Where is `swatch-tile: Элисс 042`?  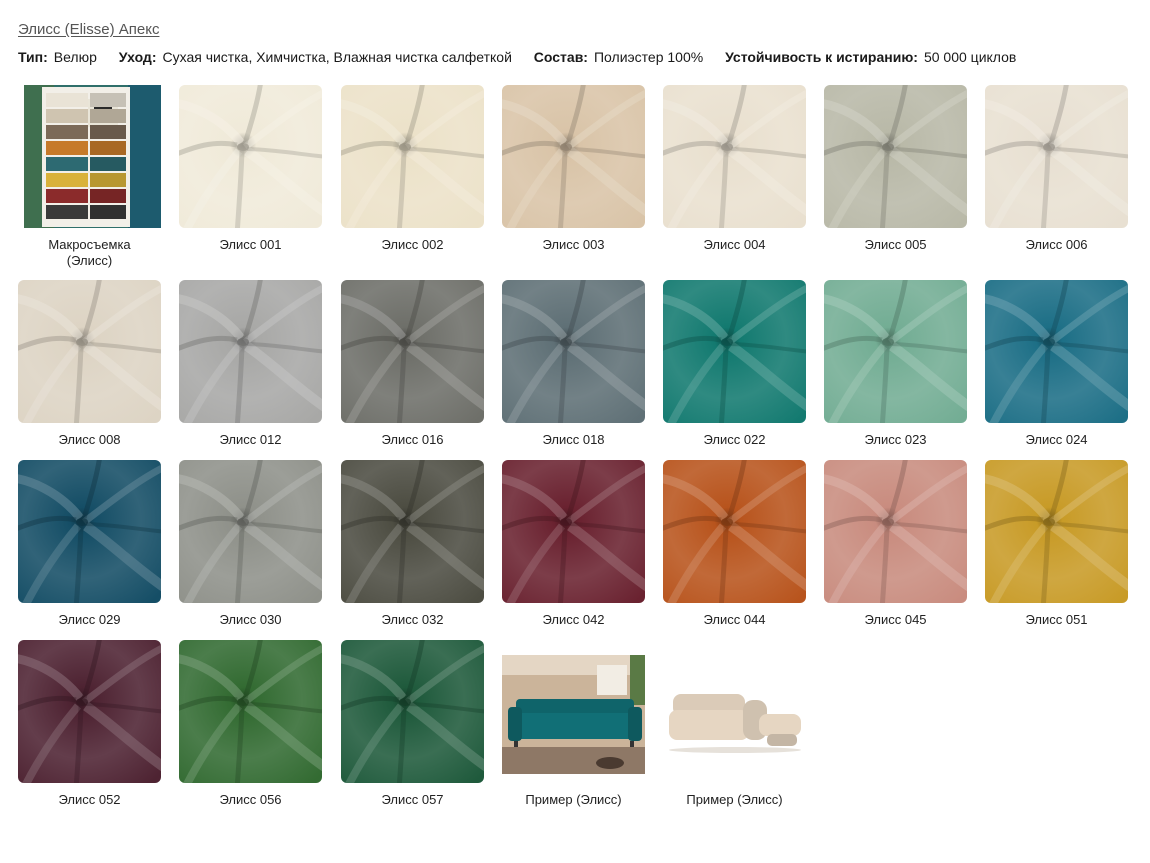 swatch-tile: Элисс 042 is located at coordinates (573, 544).